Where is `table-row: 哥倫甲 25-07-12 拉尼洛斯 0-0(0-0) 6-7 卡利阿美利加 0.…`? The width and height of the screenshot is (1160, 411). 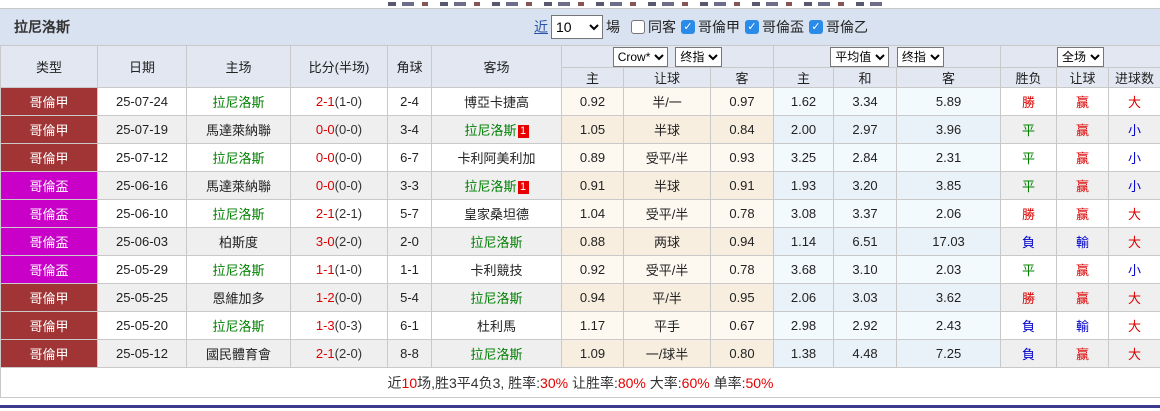
table-row: 哥倫甲 25-07-12 拉尼洛斯 0-0(0-0) 6-7 卡利阿美利加 0.… is located at coordinates (580, 157).